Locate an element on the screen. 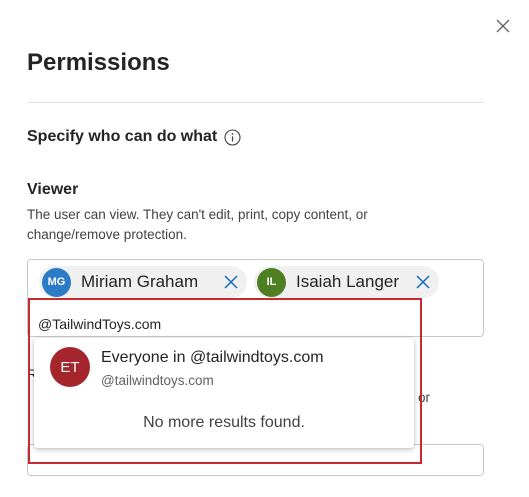 The image size is (529, 497). close-button is located at coordinates (503, 26).